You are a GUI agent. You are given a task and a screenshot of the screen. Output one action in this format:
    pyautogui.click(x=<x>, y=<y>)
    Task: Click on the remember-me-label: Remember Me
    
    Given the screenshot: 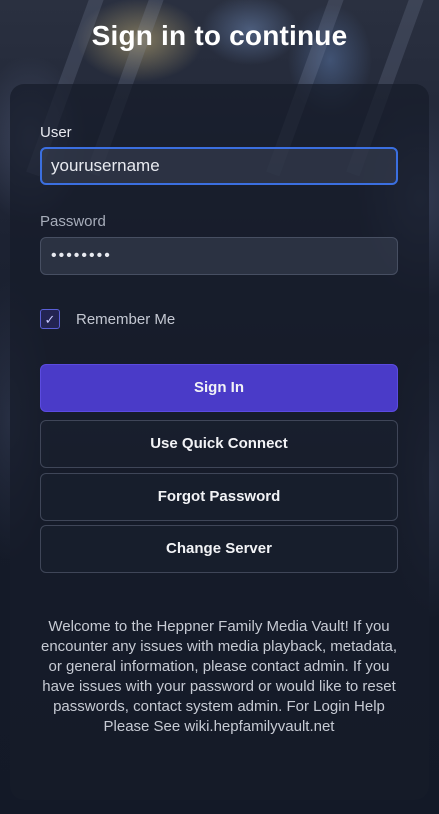 What is the action you would take?
    pyautogui.click(x=126, y=319)
    